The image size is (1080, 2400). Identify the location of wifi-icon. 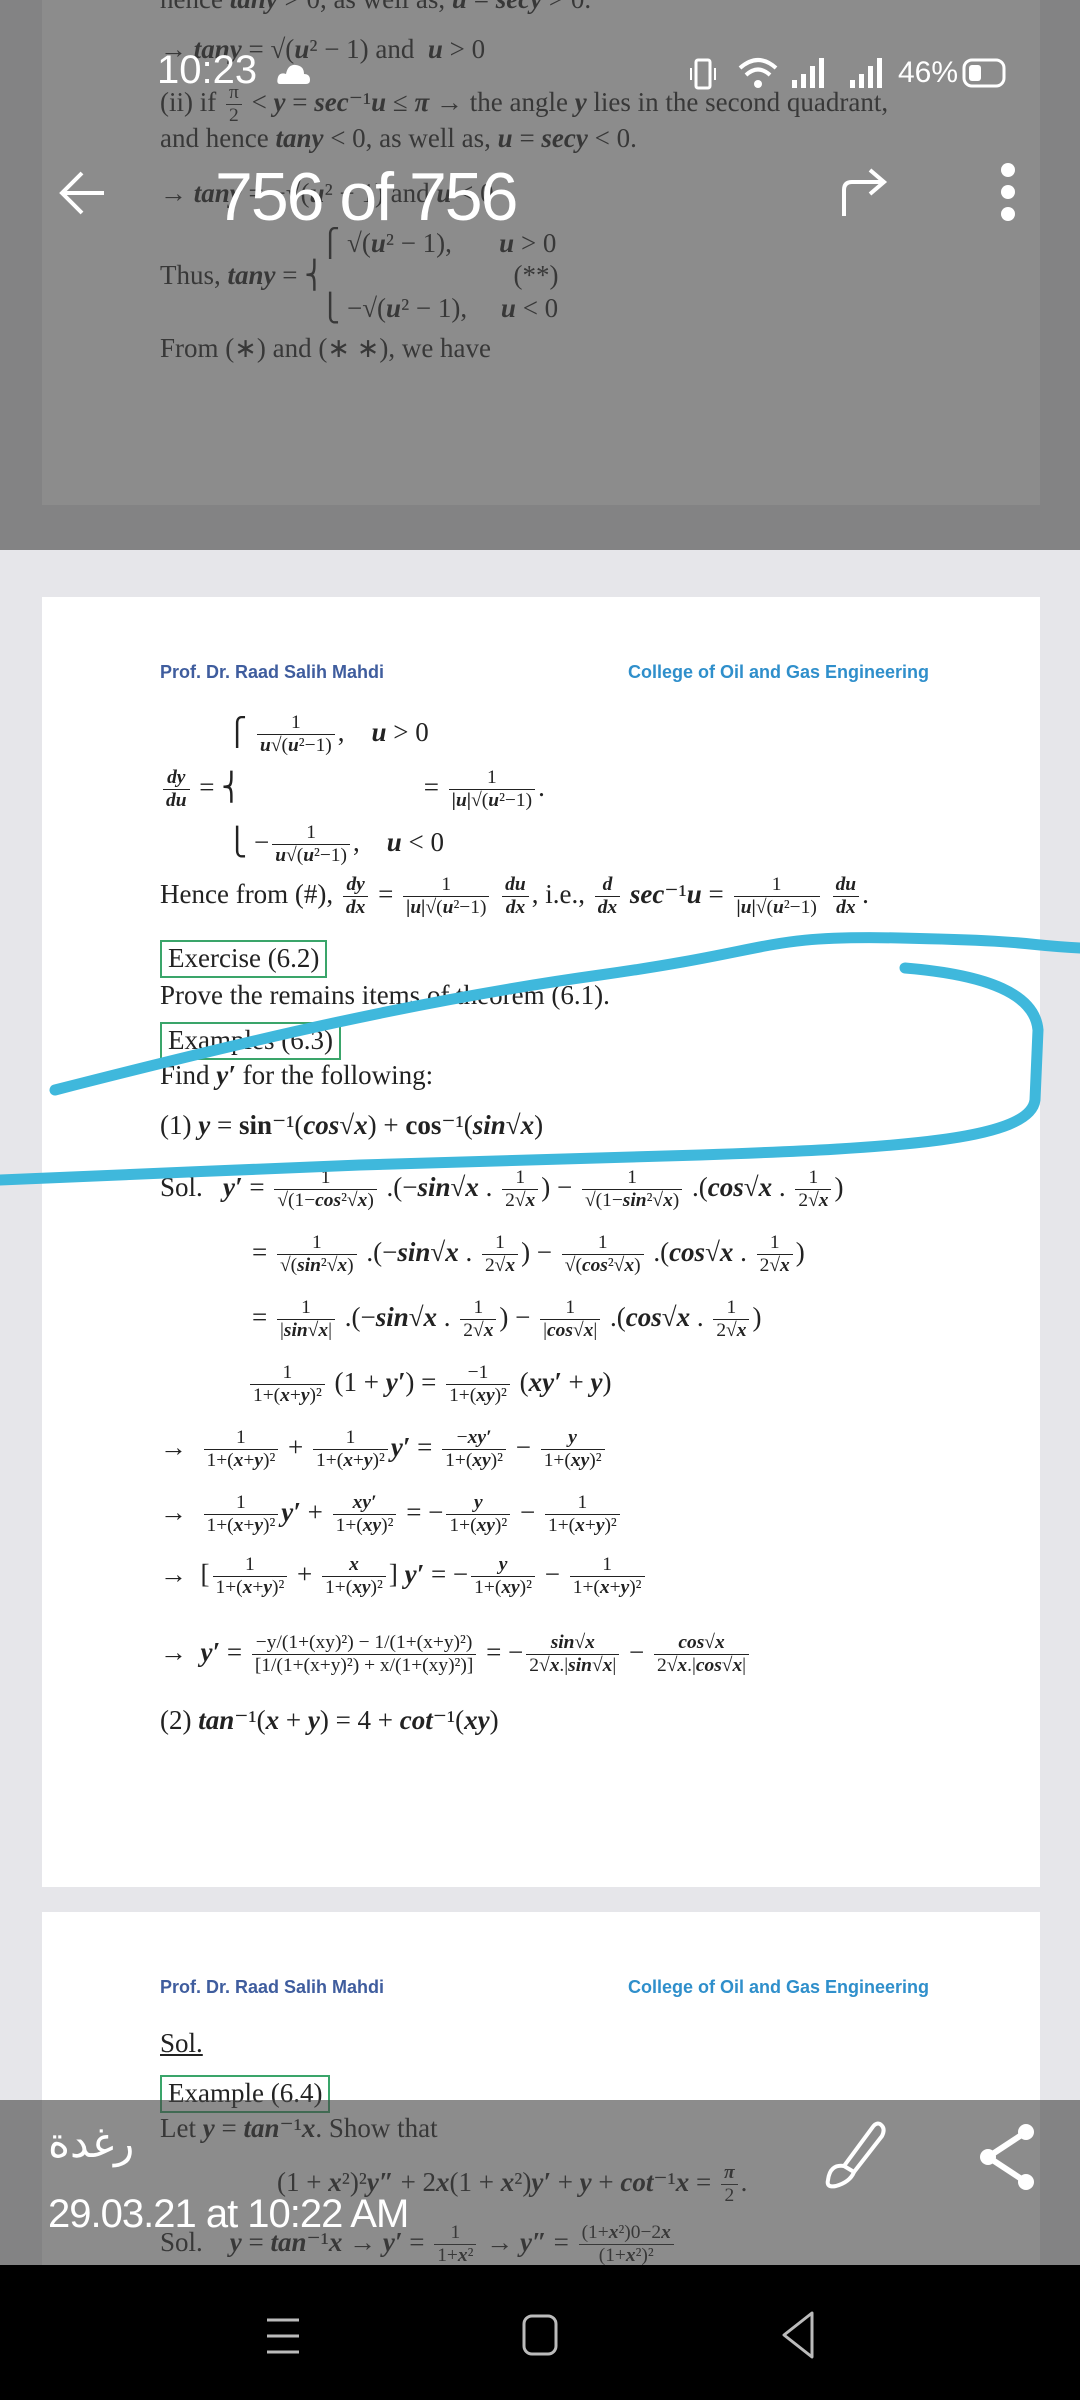
(758, 73).